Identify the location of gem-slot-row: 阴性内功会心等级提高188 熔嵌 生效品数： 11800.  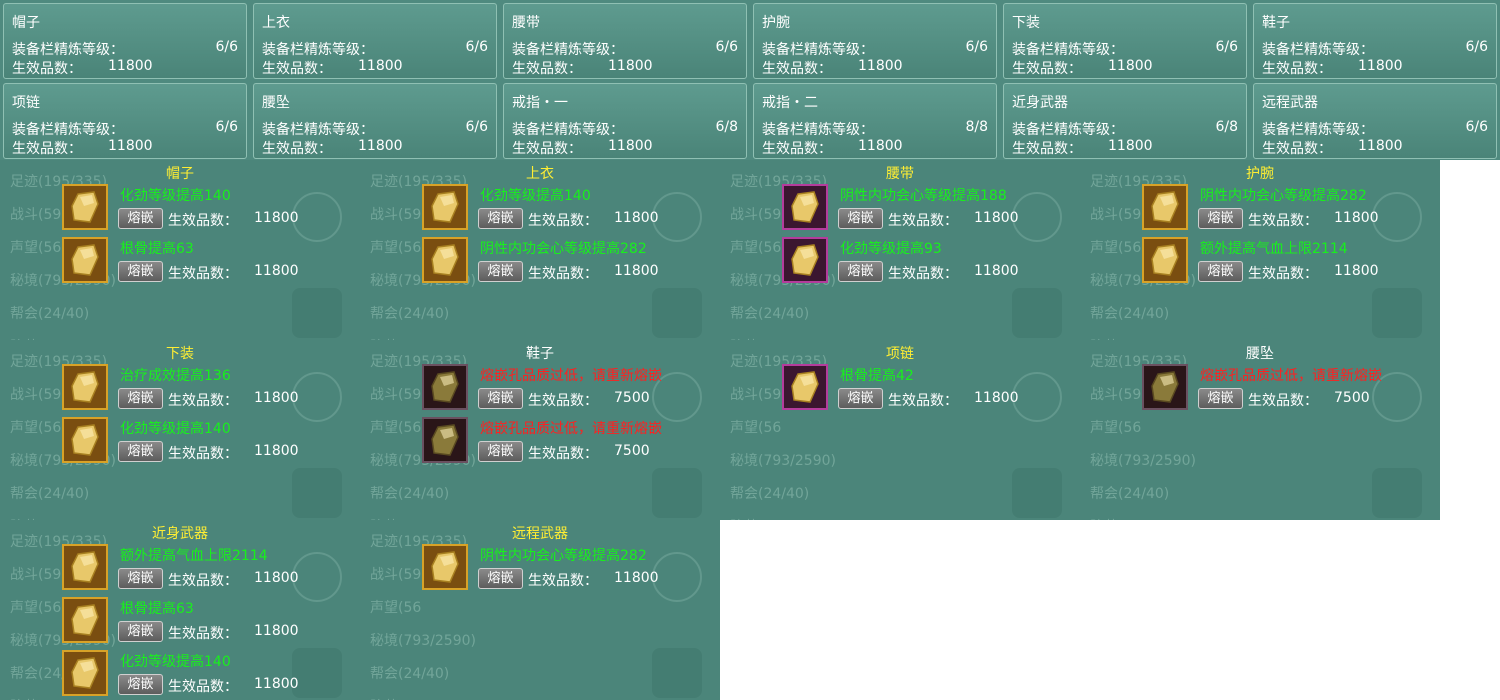
(931, 209).